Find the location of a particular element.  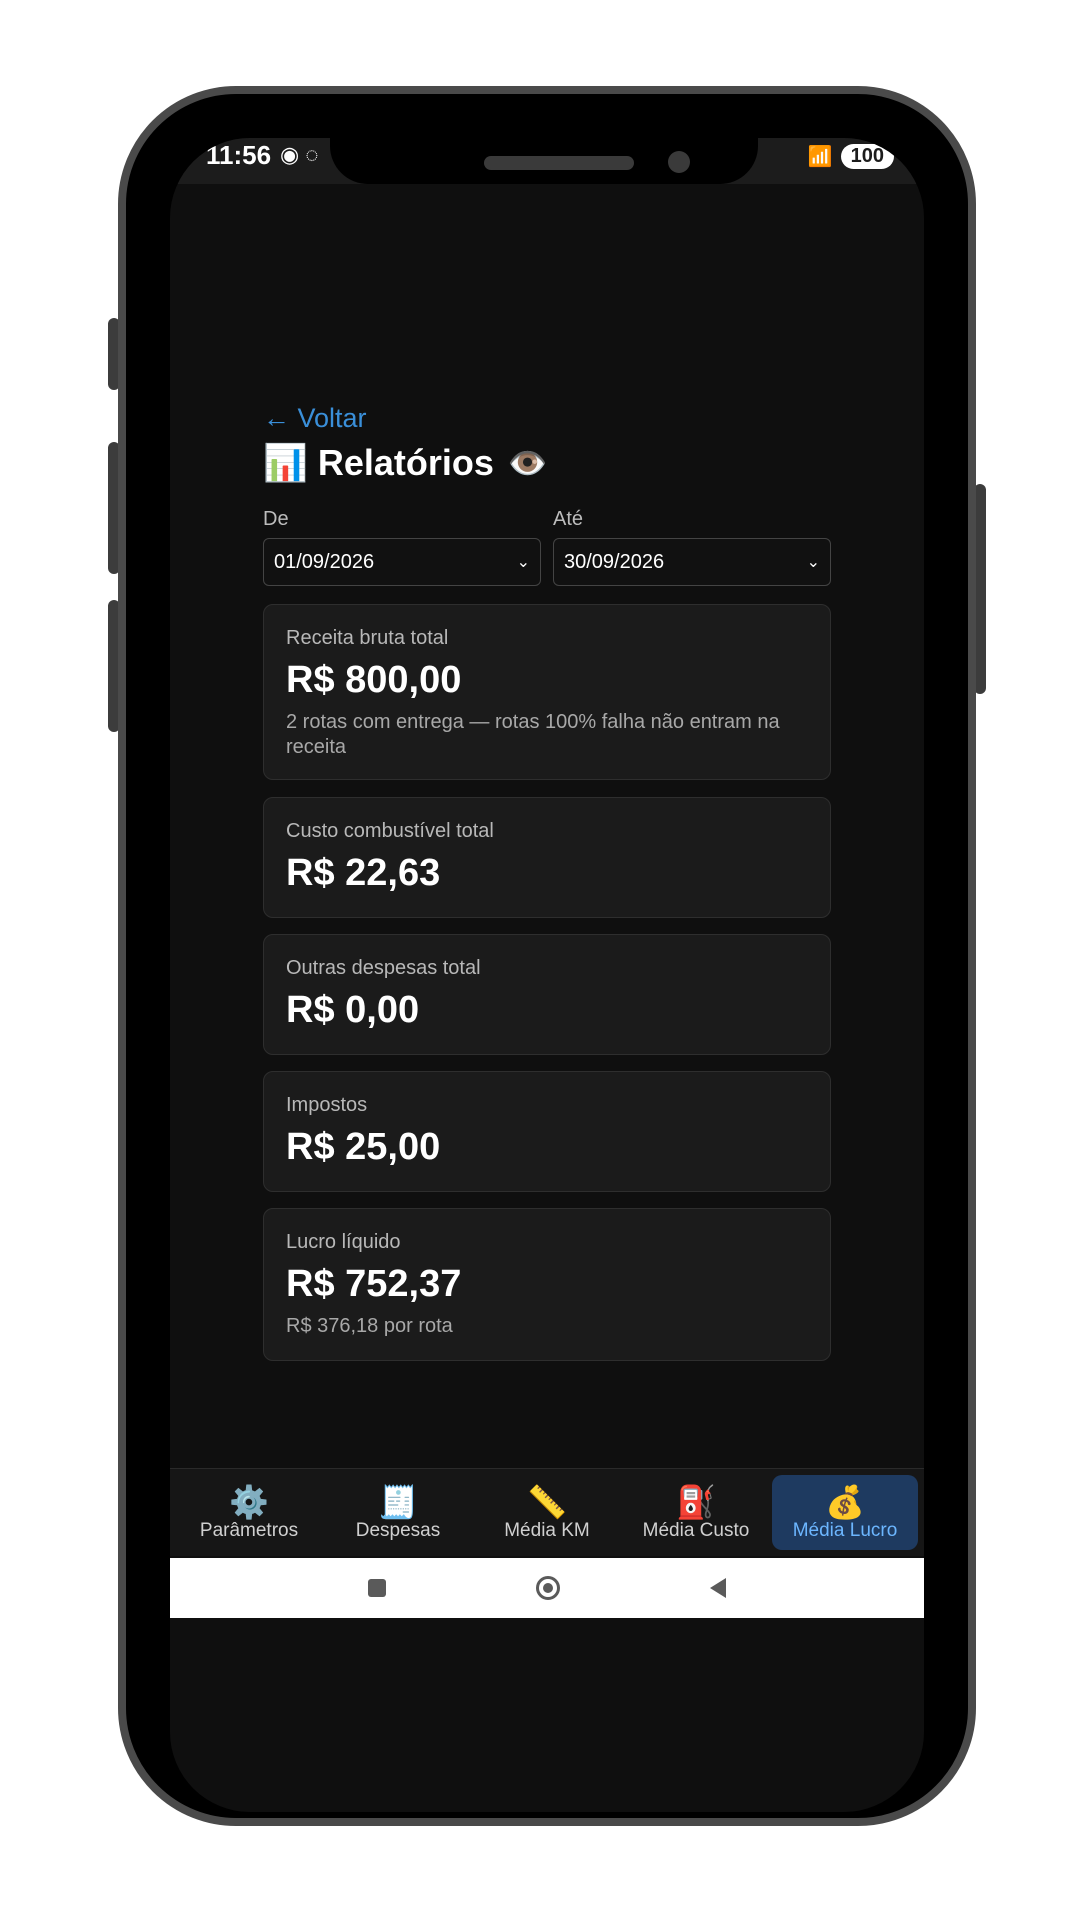

home-button is located at coordinates (548, 1588).